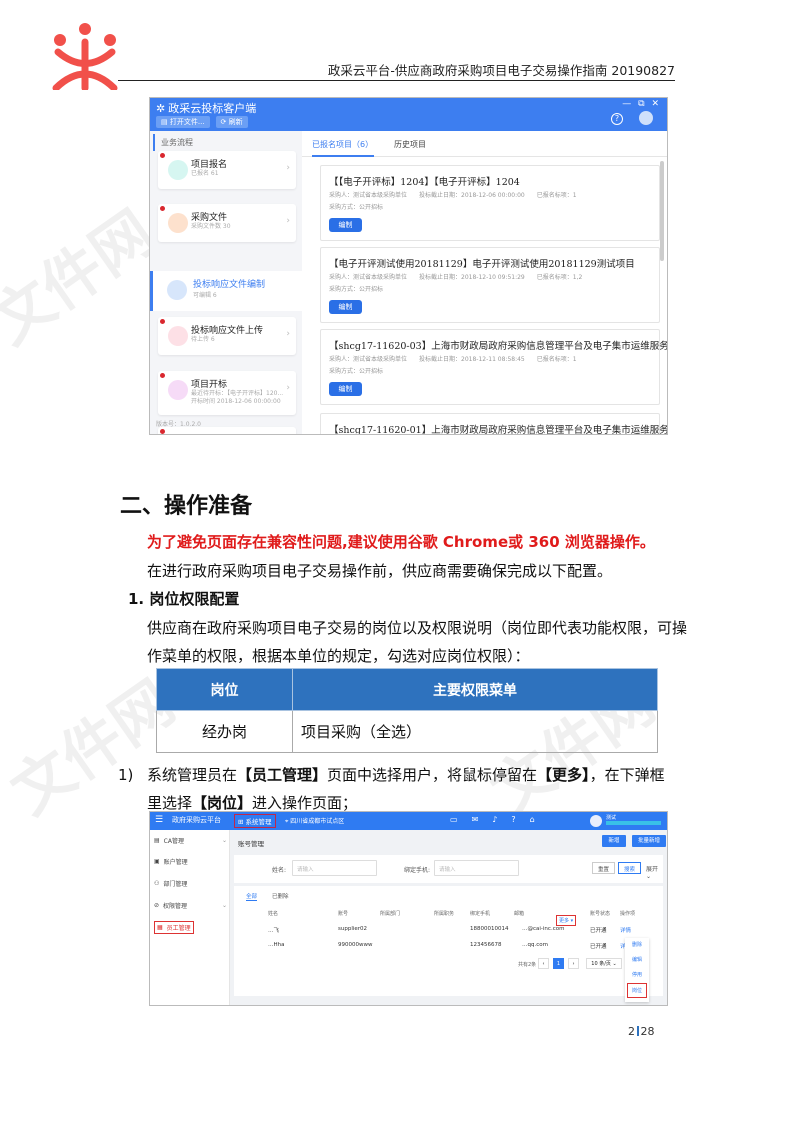  I want to click on tab-history-projects: 历史项目, so click(410, 144).